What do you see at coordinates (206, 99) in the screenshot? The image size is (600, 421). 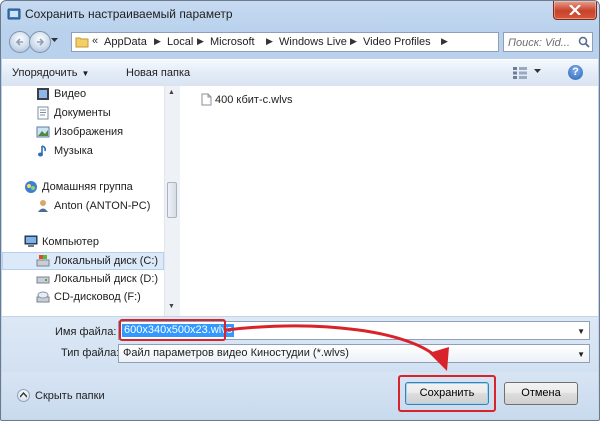 I see `file-icon` at bounding box center [206, 99].